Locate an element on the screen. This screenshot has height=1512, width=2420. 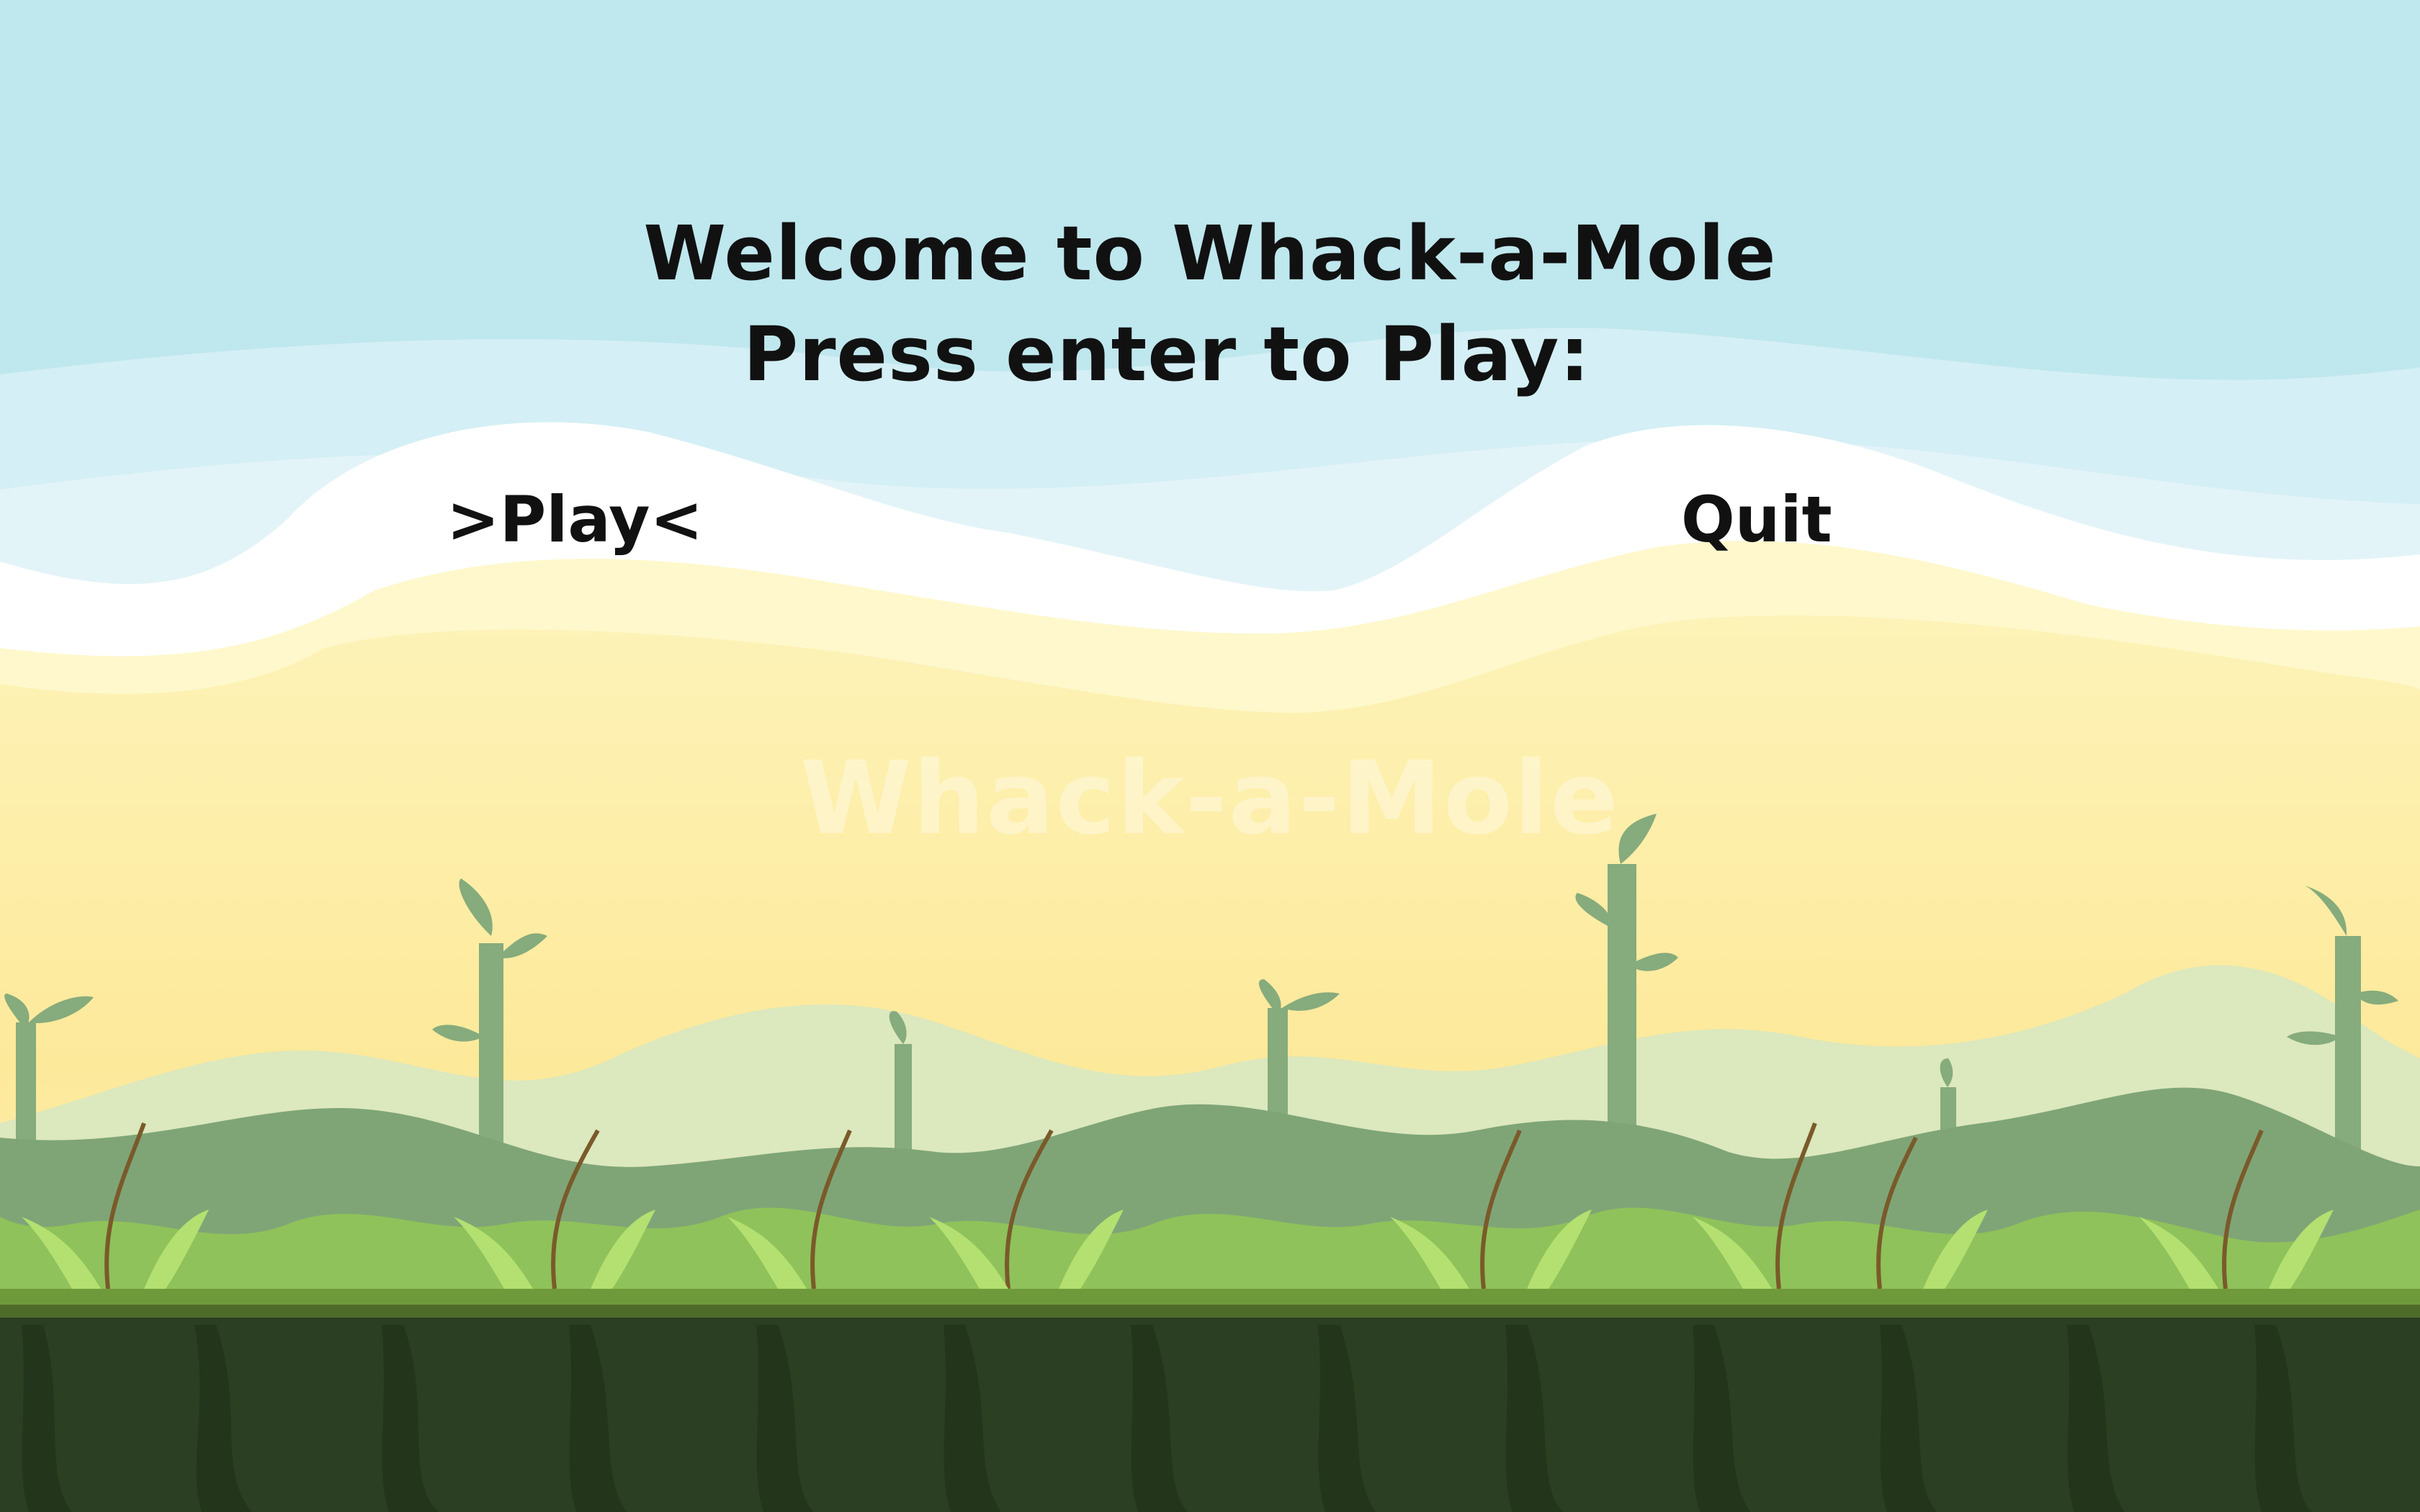
game-watermark: Whack-a-Mole is located at coordinates (1210, 799).